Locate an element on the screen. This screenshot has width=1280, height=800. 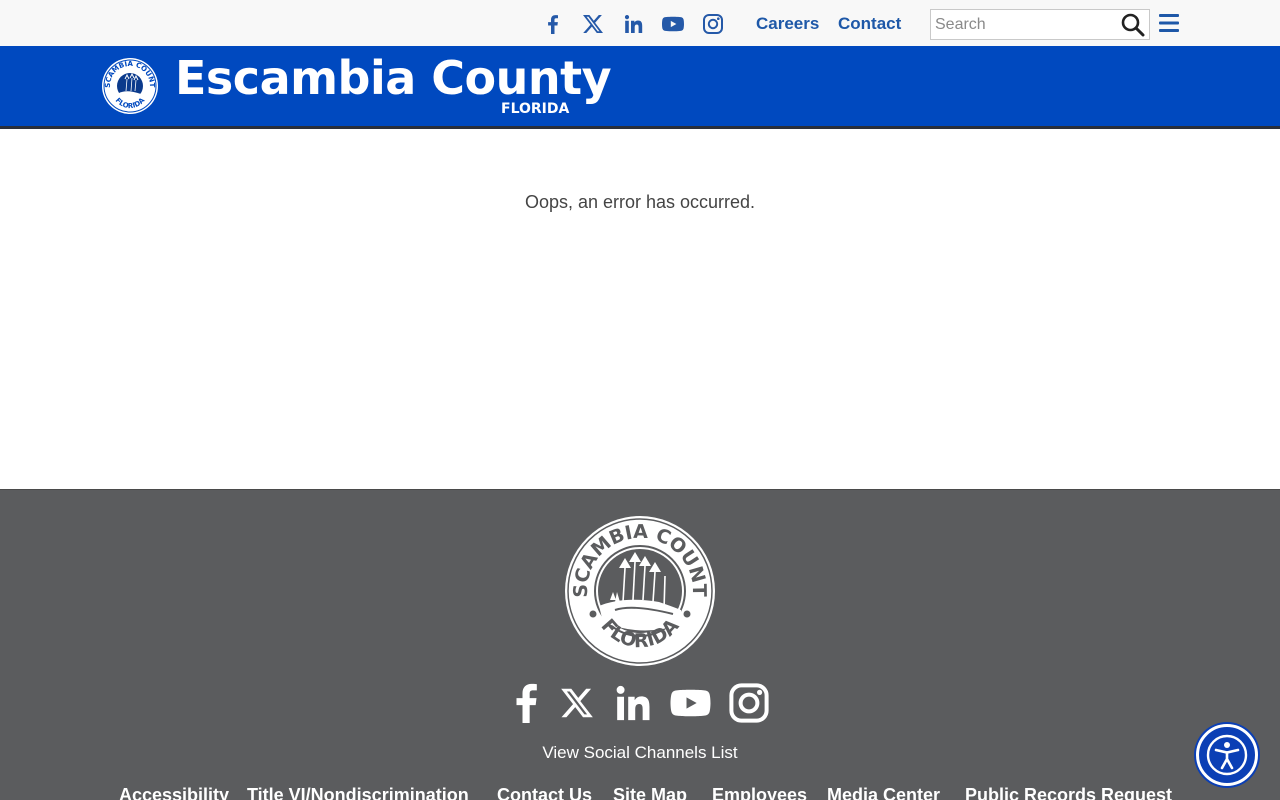
footer-link-media-center: Media Center is located at coordinates (883, 792).